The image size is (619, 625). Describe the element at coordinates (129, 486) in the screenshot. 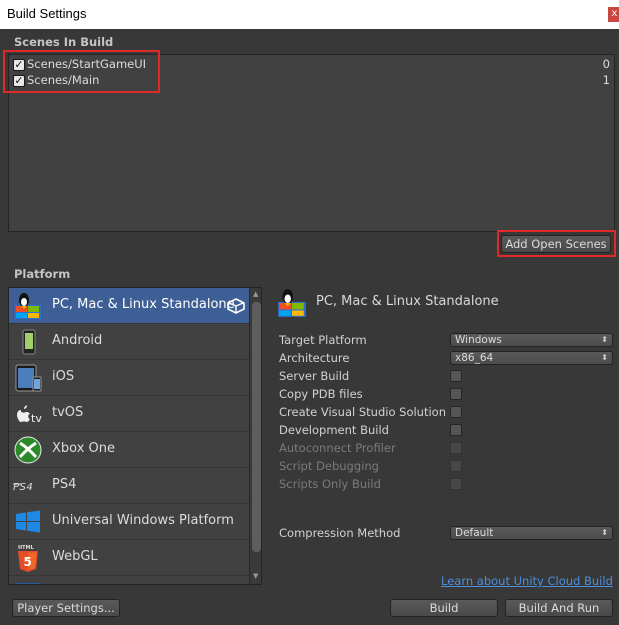

I see `platform-item-ps4: PS4 PS4` at that location.